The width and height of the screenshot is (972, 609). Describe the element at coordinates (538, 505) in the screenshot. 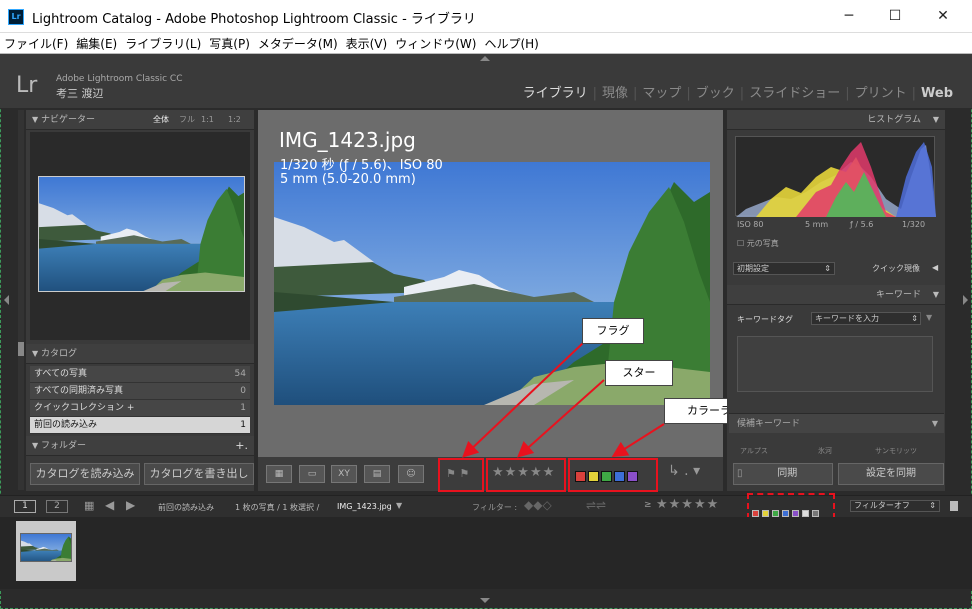

I see `filter-flag-icons: ◆◆◇` at that location.